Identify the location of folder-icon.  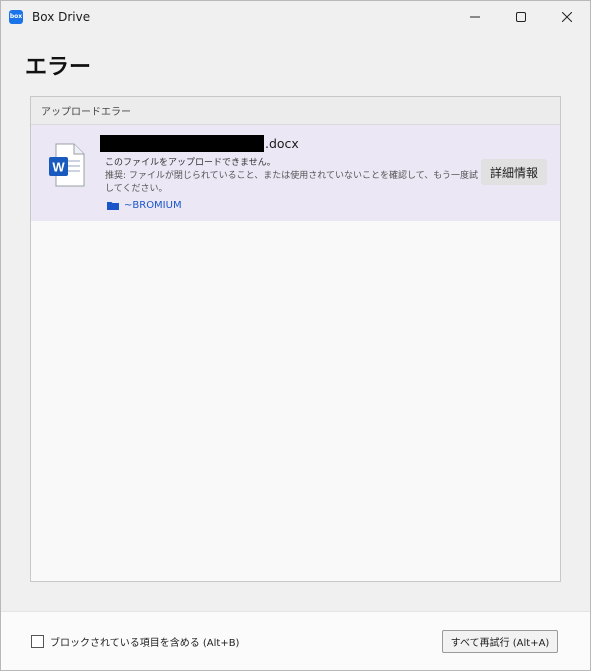
(113, 206).